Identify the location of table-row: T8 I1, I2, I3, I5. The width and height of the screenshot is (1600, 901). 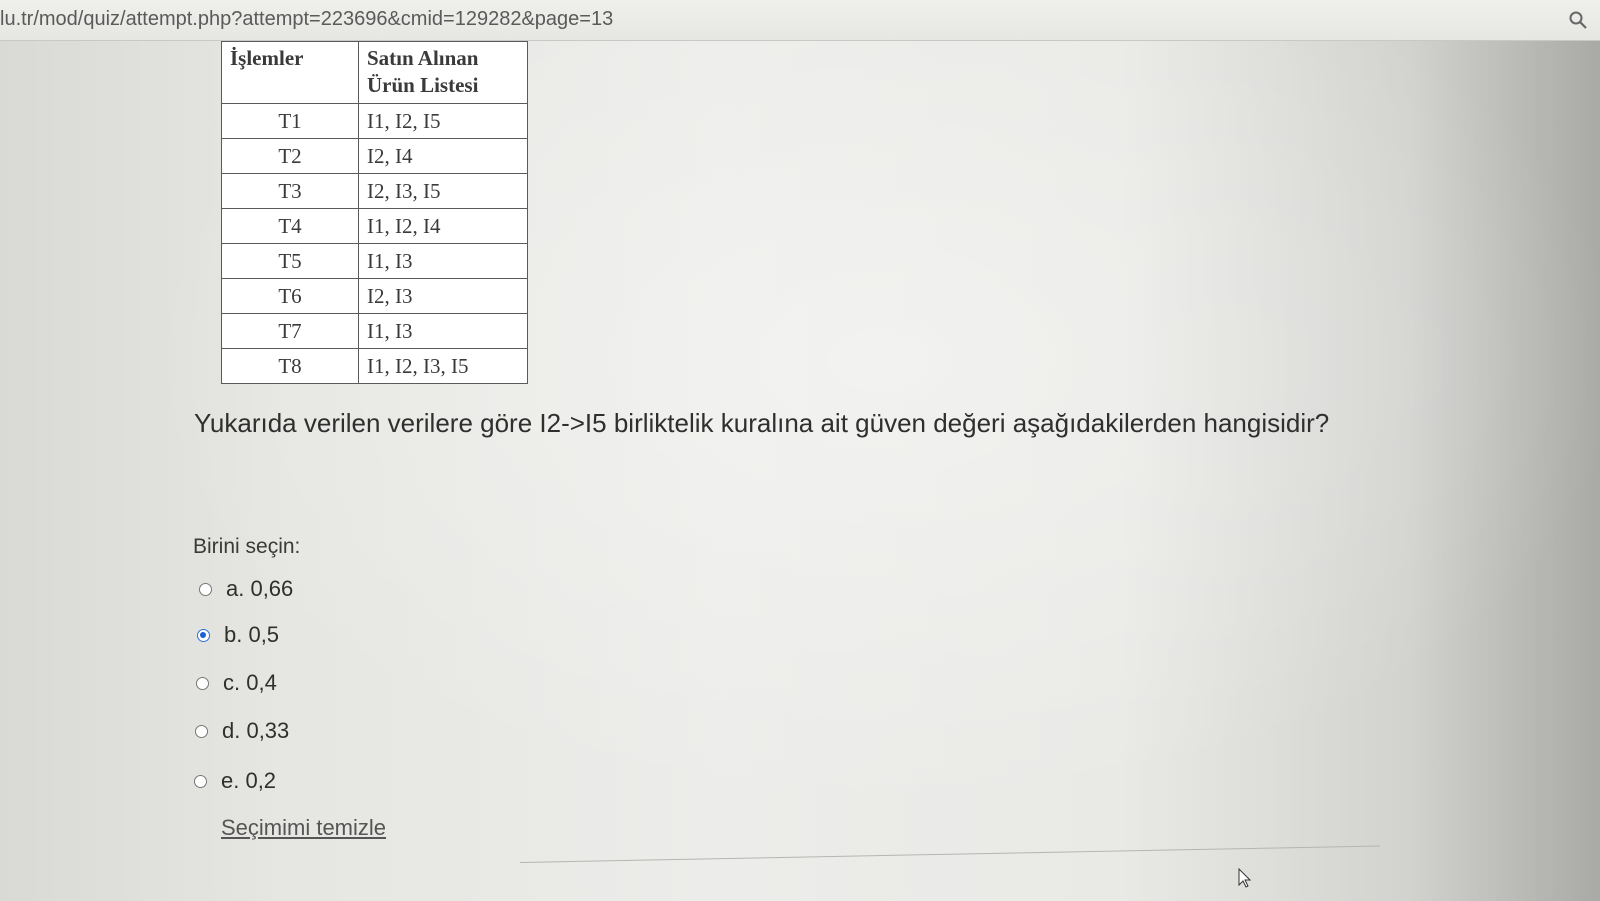
(374, 366).